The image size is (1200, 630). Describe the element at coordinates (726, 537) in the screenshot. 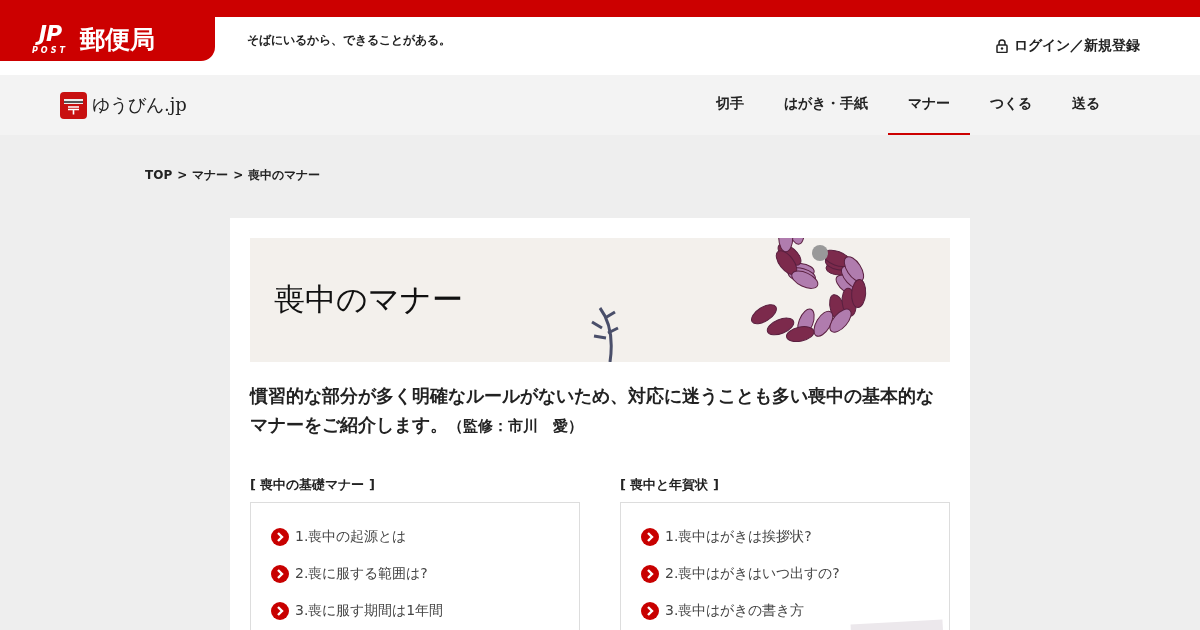

I see `article-link: 1.喪中はがきは挨拶状?` at that location.